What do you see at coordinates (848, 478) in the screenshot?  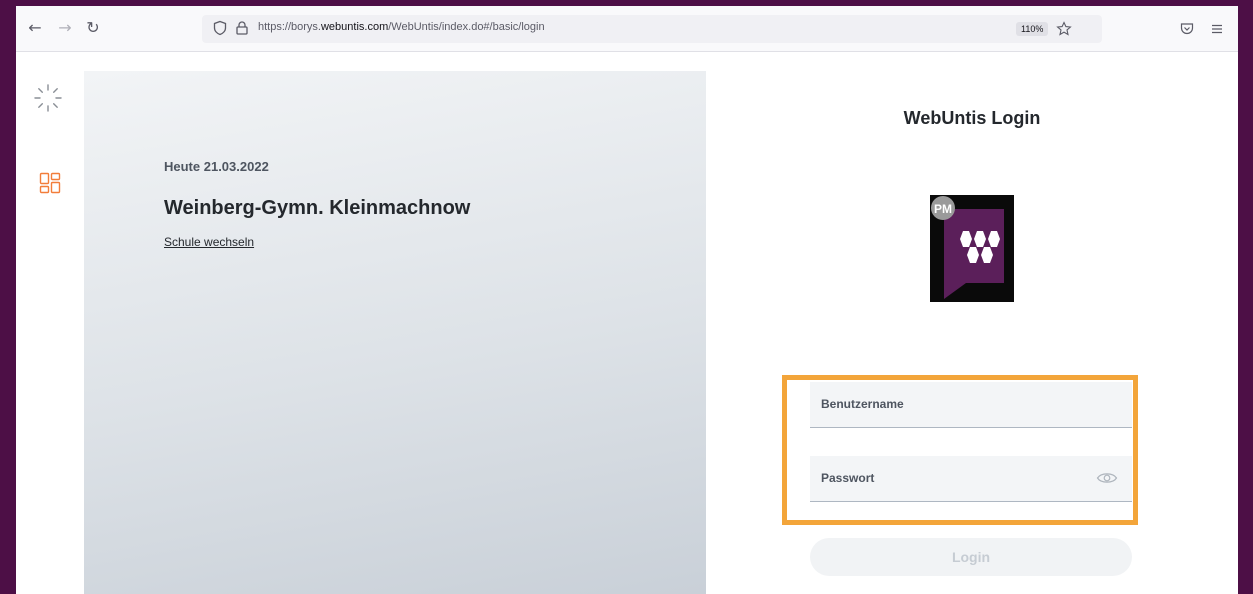 I see `password-placeholder: Passwort` at bounding box center [848, 478].